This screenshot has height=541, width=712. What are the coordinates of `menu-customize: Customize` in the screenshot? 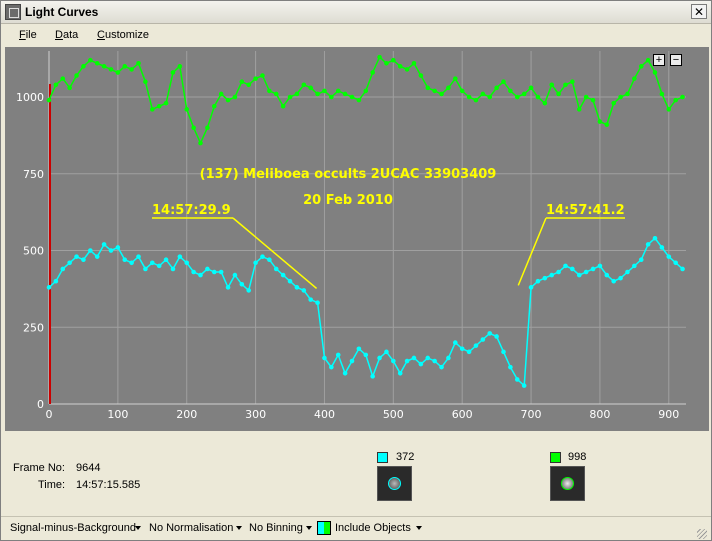 It's located at (123, 35).